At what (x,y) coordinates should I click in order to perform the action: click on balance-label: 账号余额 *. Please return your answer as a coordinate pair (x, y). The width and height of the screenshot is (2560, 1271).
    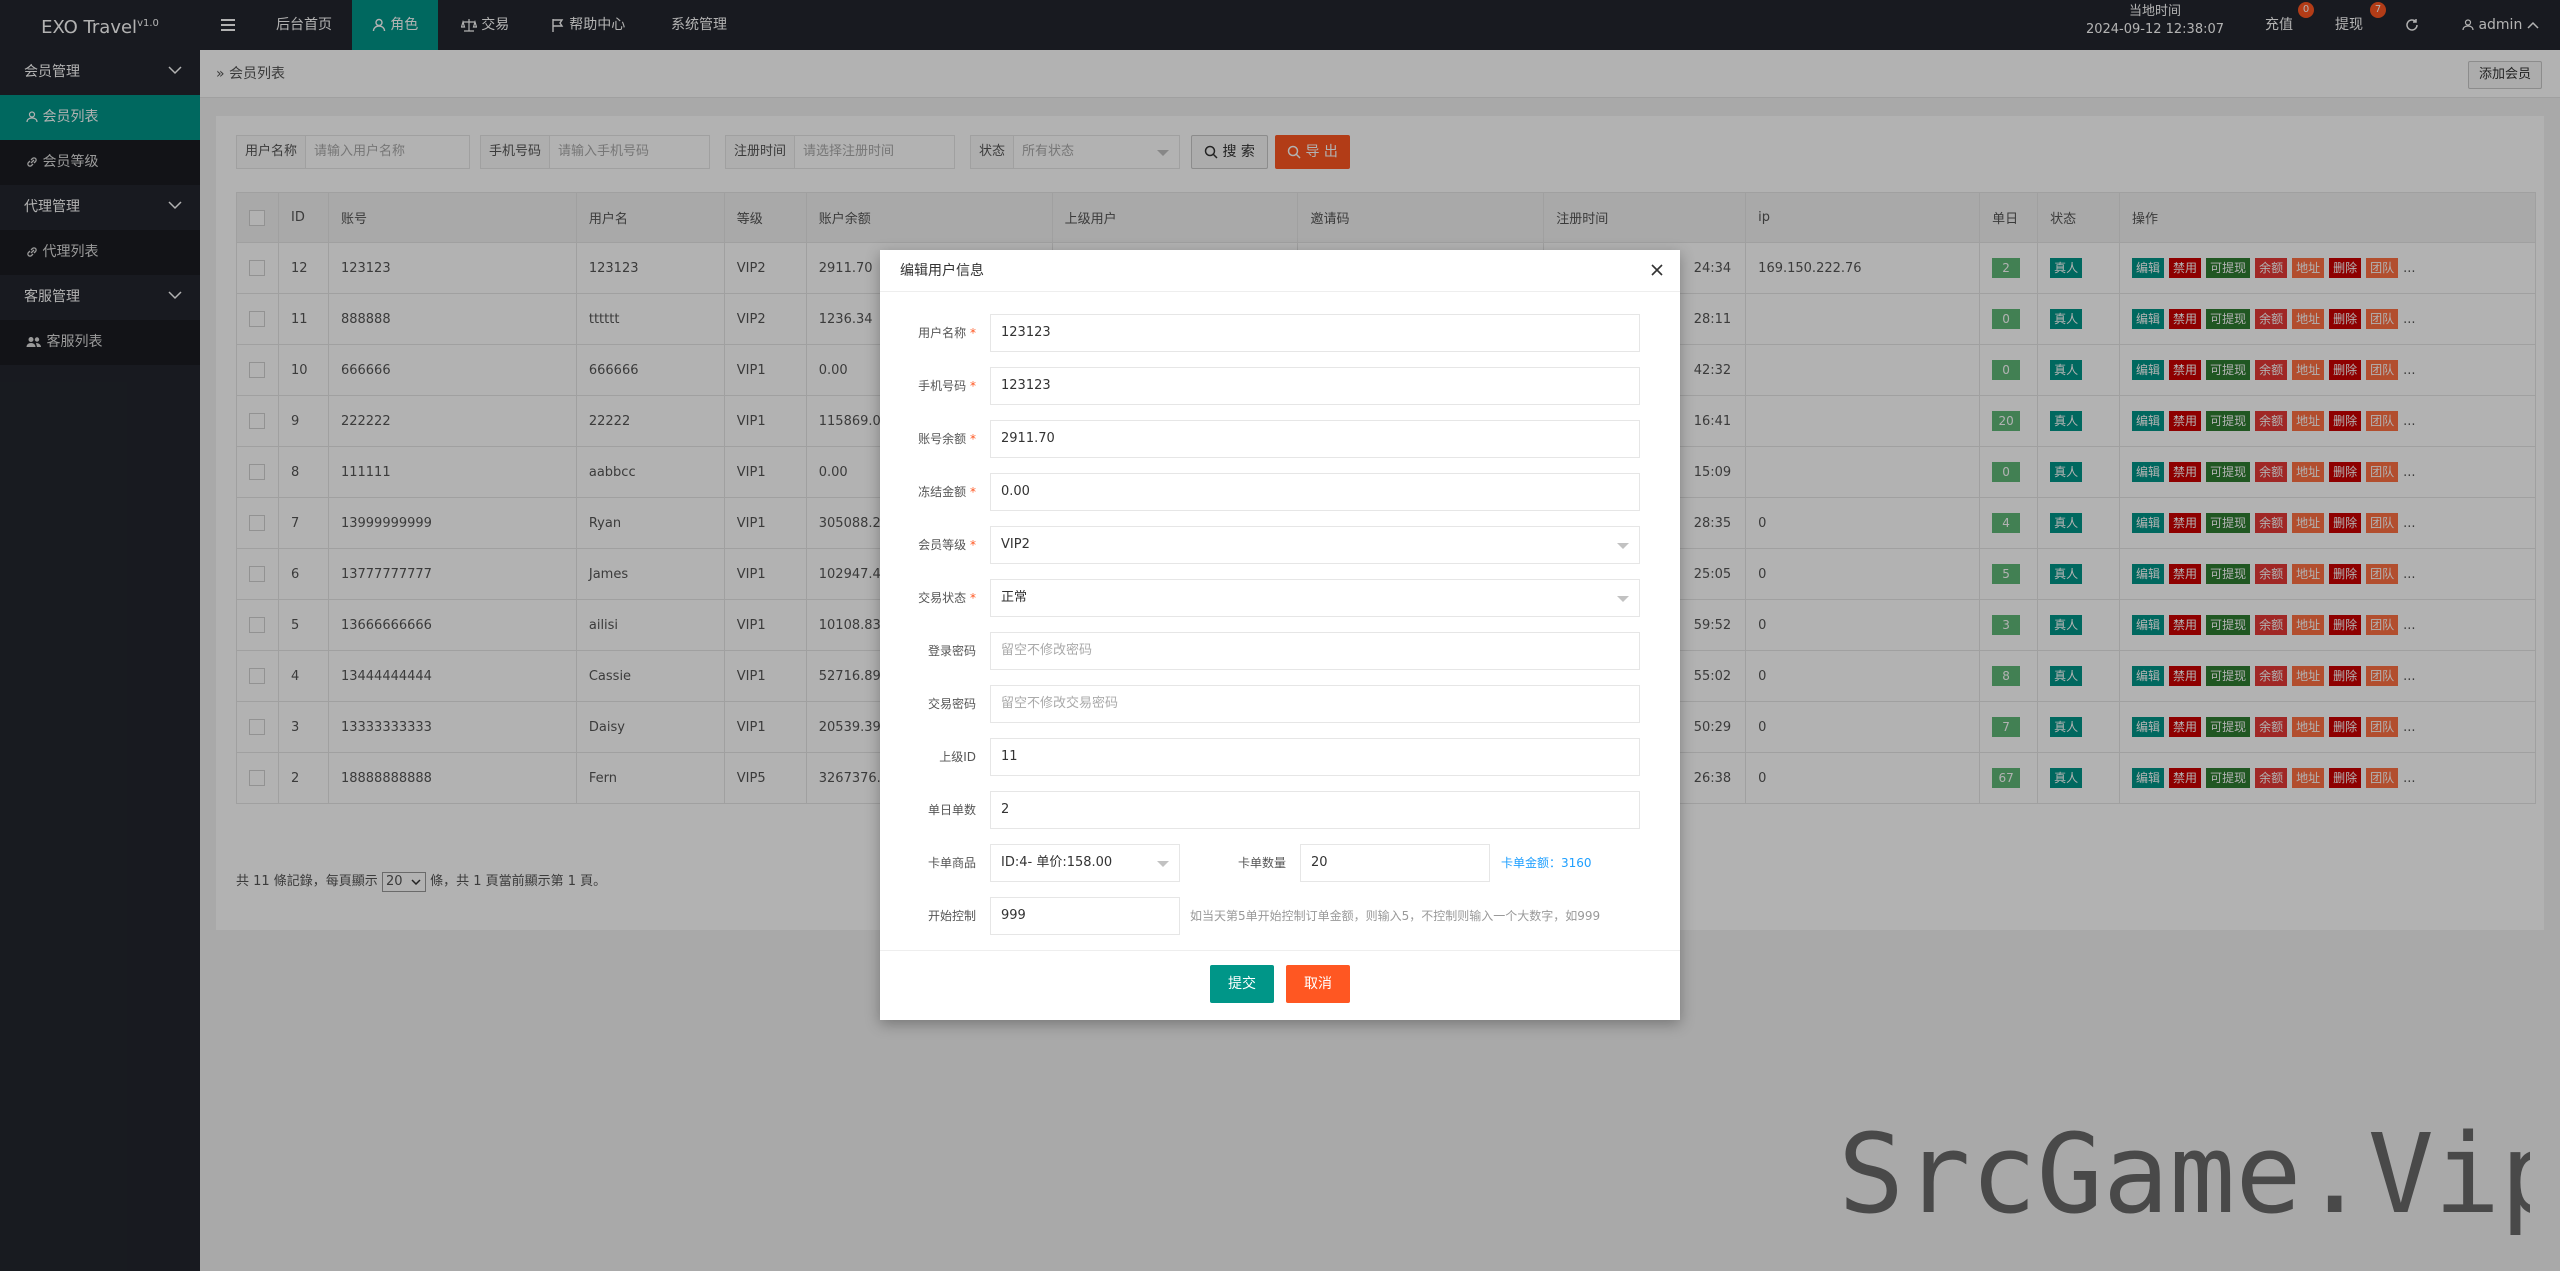
    Looking at the image, I should click on (928, 439).